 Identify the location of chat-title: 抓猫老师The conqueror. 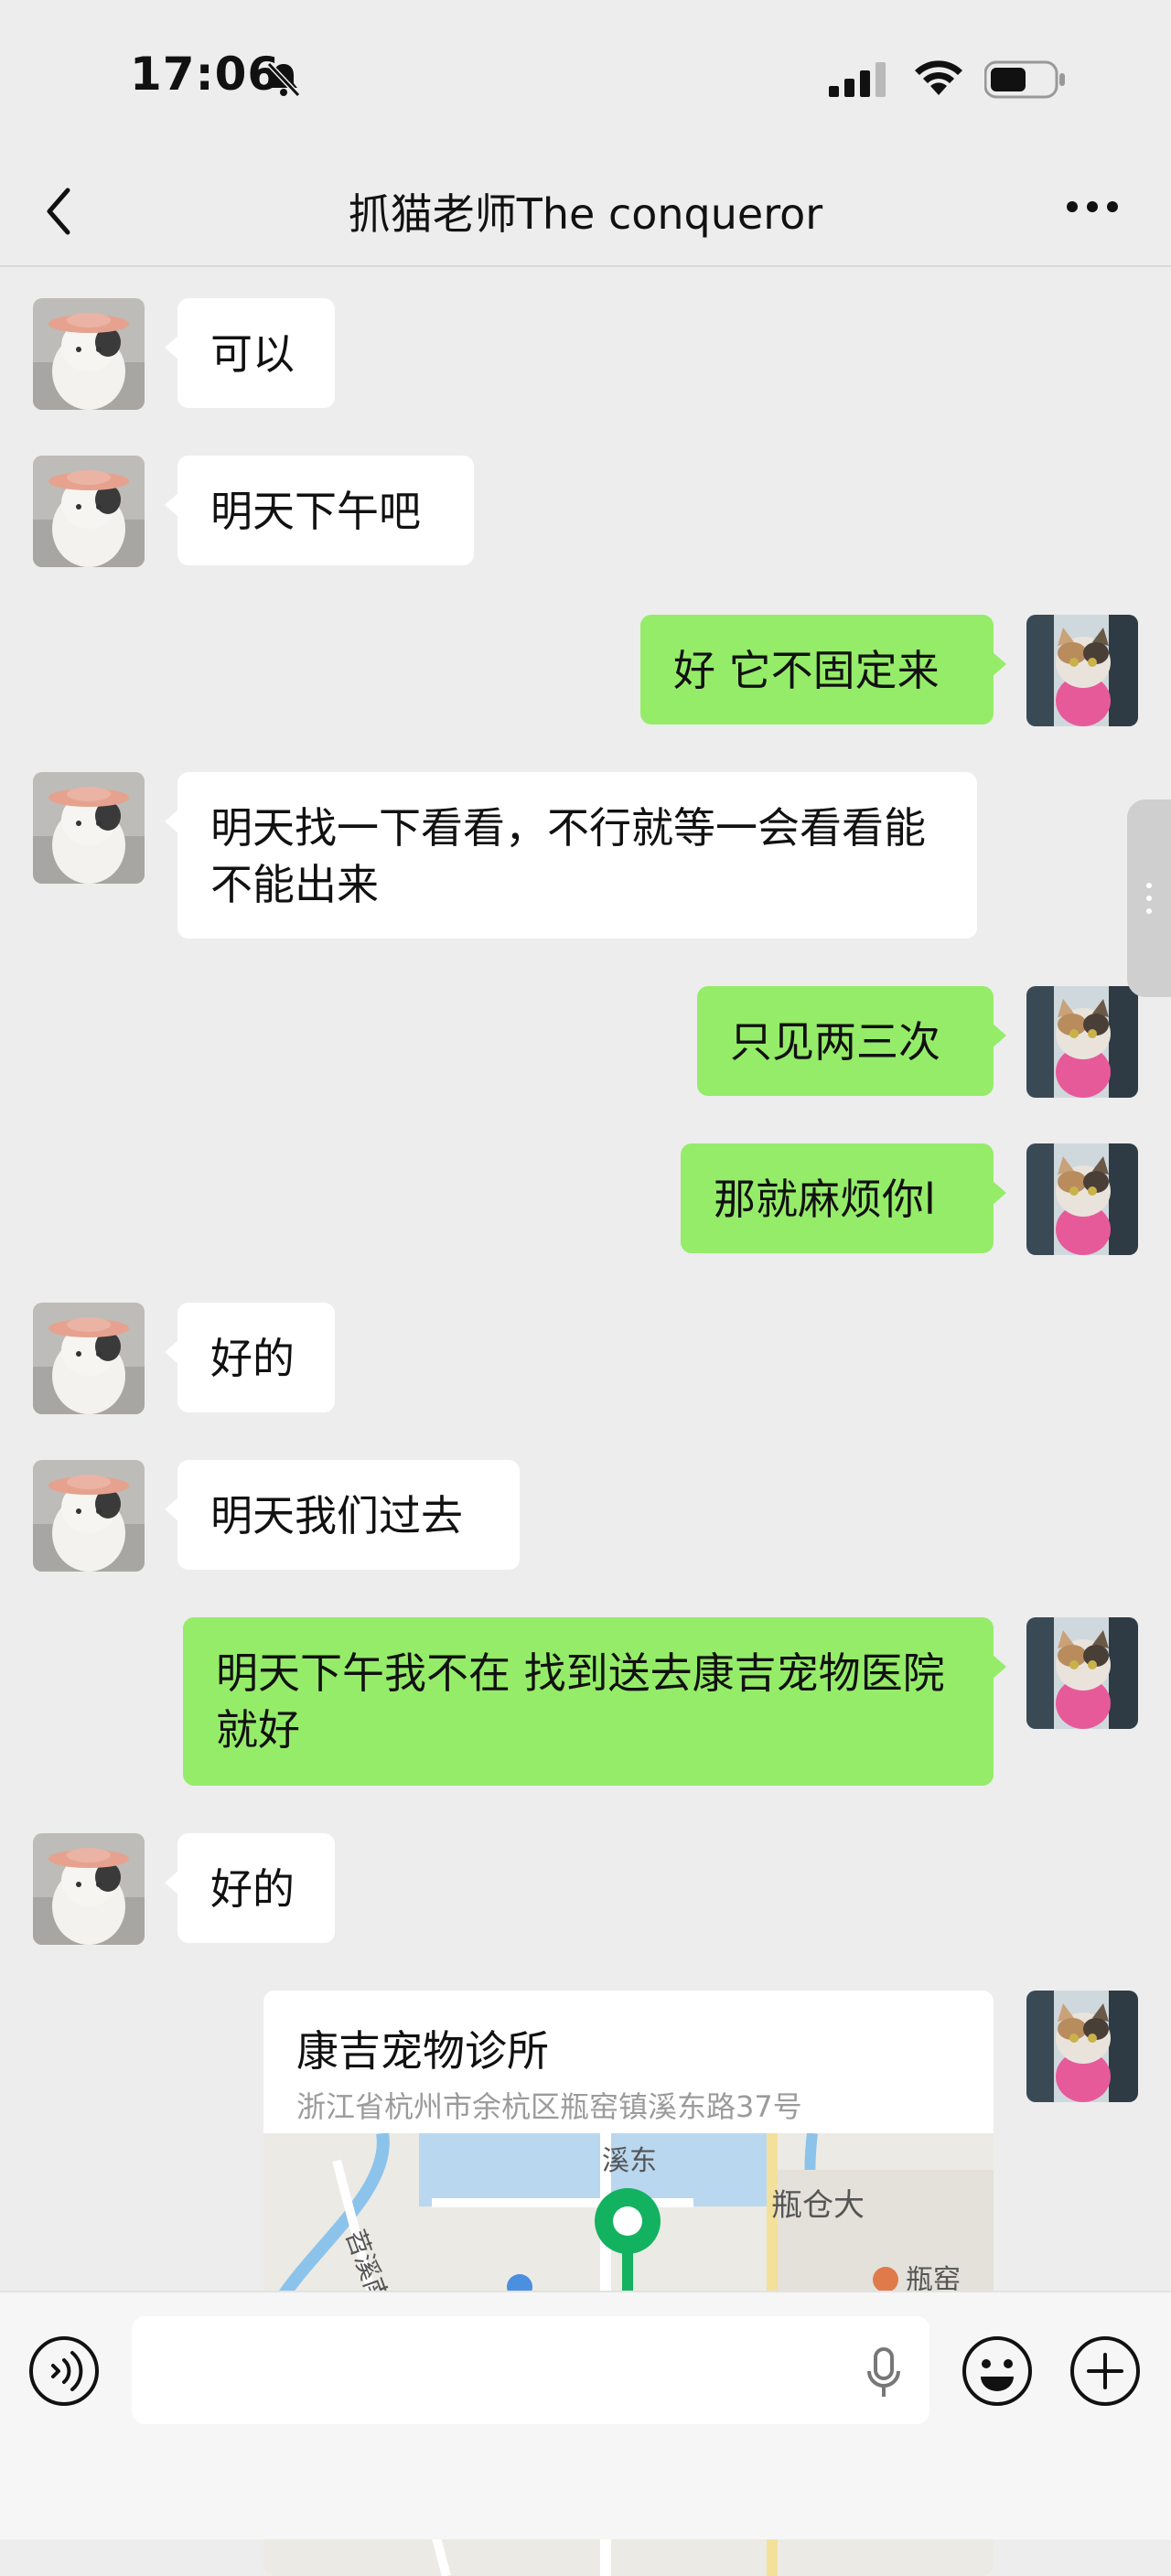
(585, 214).